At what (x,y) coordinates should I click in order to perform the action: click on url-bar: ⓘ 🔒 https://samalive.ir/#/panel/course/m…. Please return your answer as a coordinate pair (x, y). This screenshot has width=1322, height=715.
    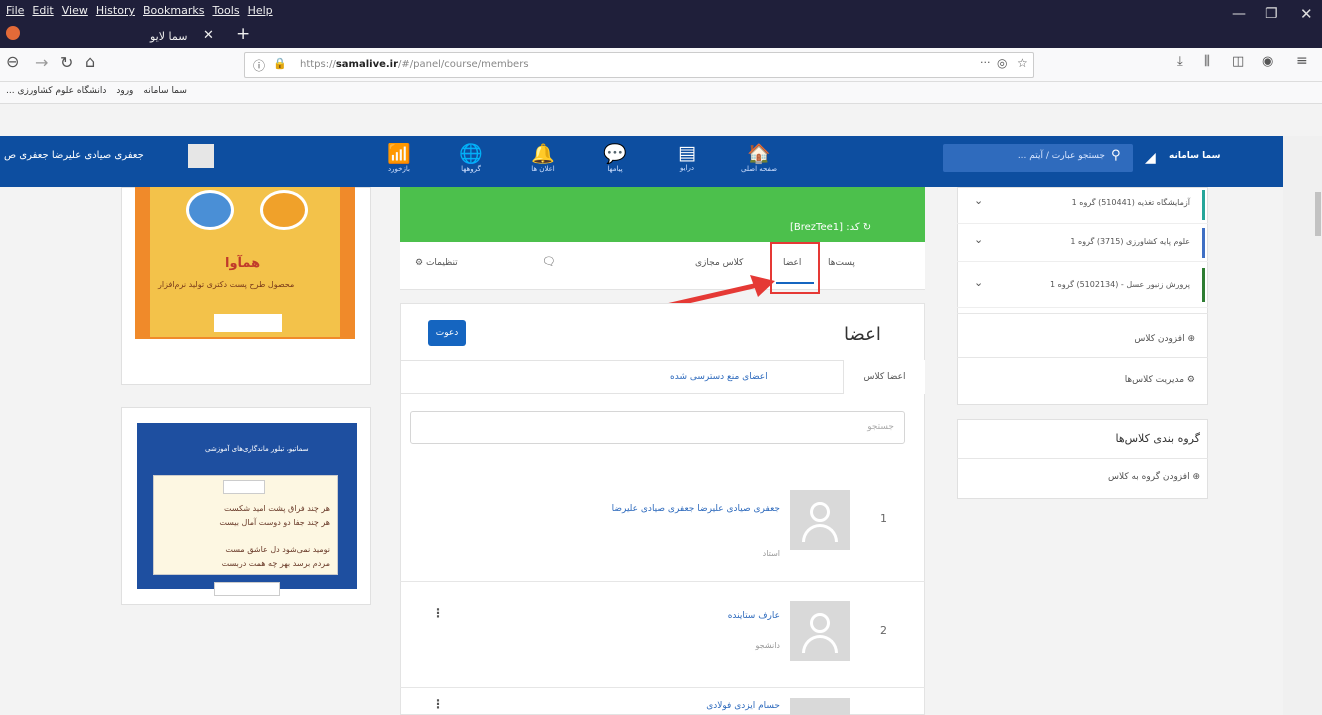
    Looking at the image, I should click on (639, 65).